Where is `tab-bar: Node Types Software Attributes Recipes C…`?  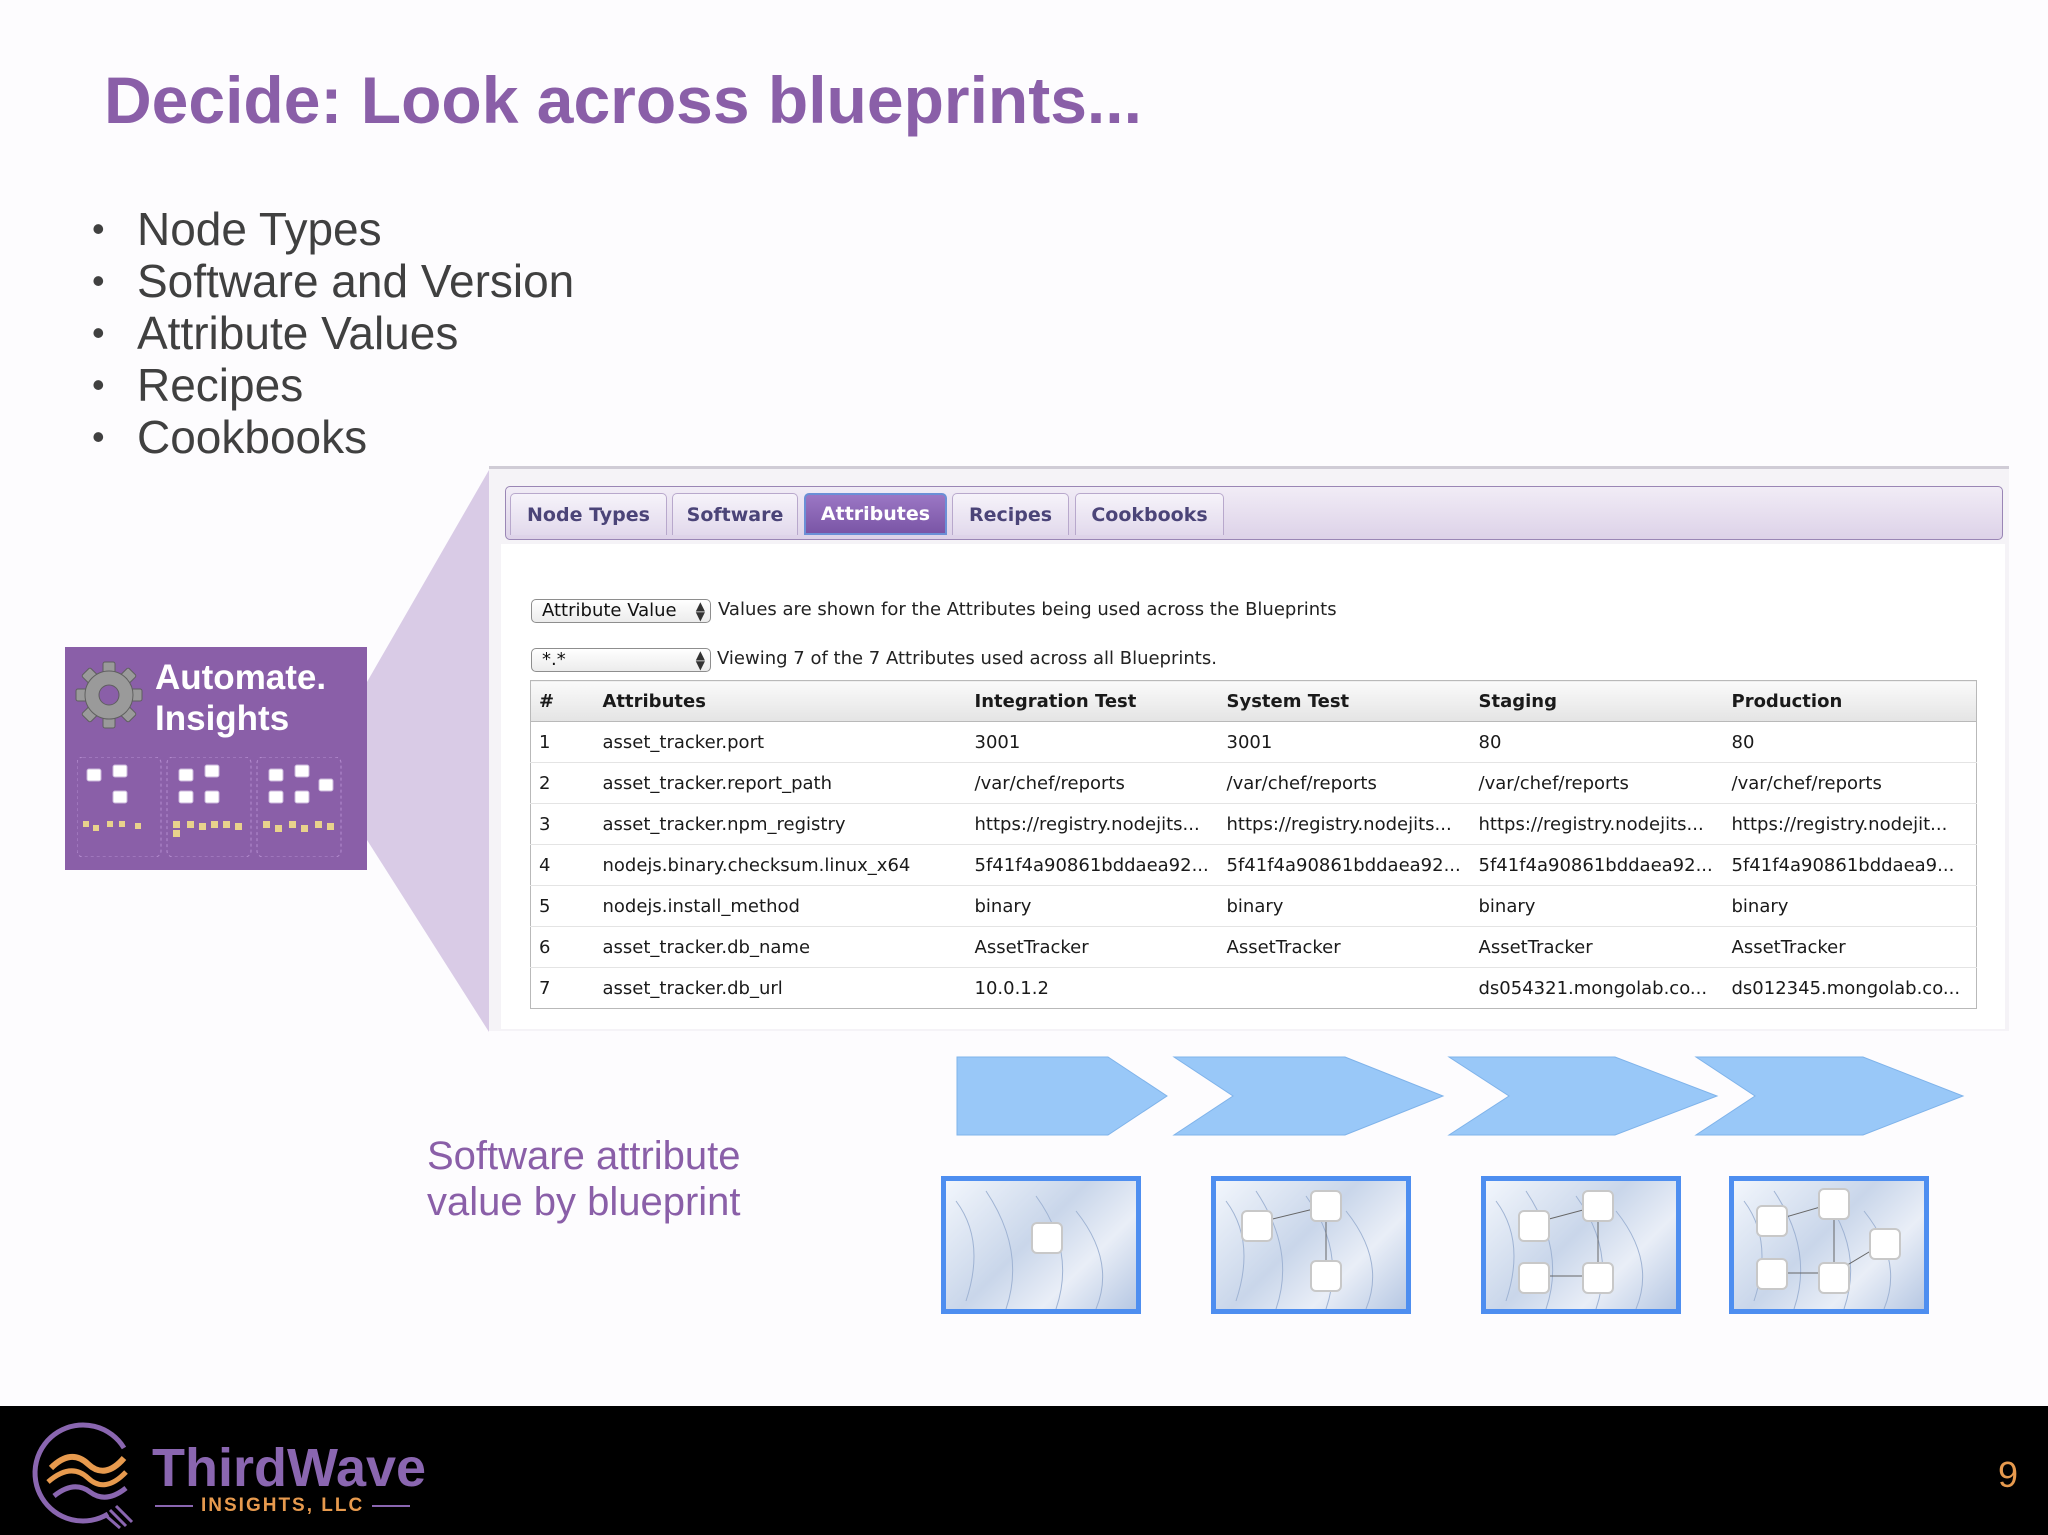
tab-bar: Node Types Software Attributes Recipes C… is located at coordinates (1254, 513).